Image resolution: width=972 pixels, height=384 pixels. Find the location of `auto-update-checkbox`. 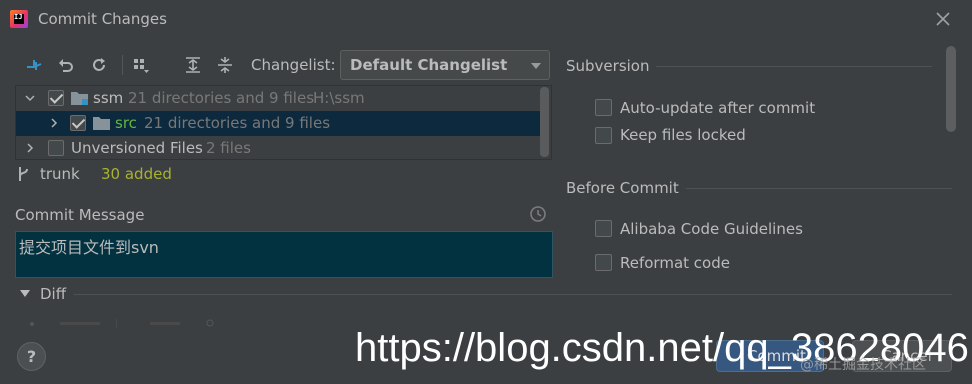

auto-update-checkbox is located at coordinates (603, 107).